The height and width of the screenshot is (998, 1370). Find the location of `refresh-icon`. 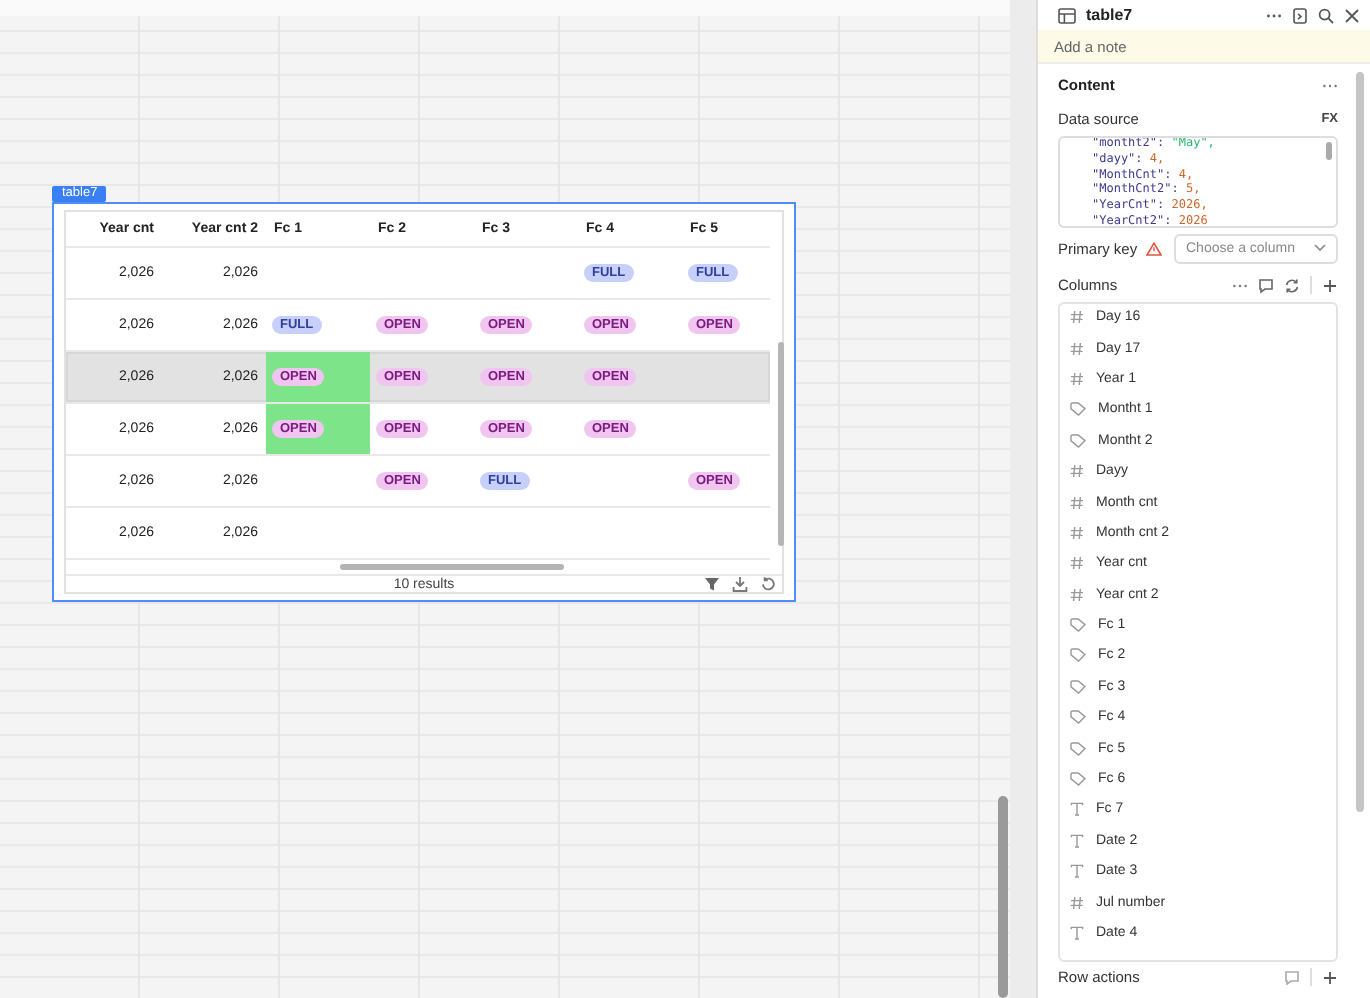

refresh-icon is located at coordinates (768, 584).